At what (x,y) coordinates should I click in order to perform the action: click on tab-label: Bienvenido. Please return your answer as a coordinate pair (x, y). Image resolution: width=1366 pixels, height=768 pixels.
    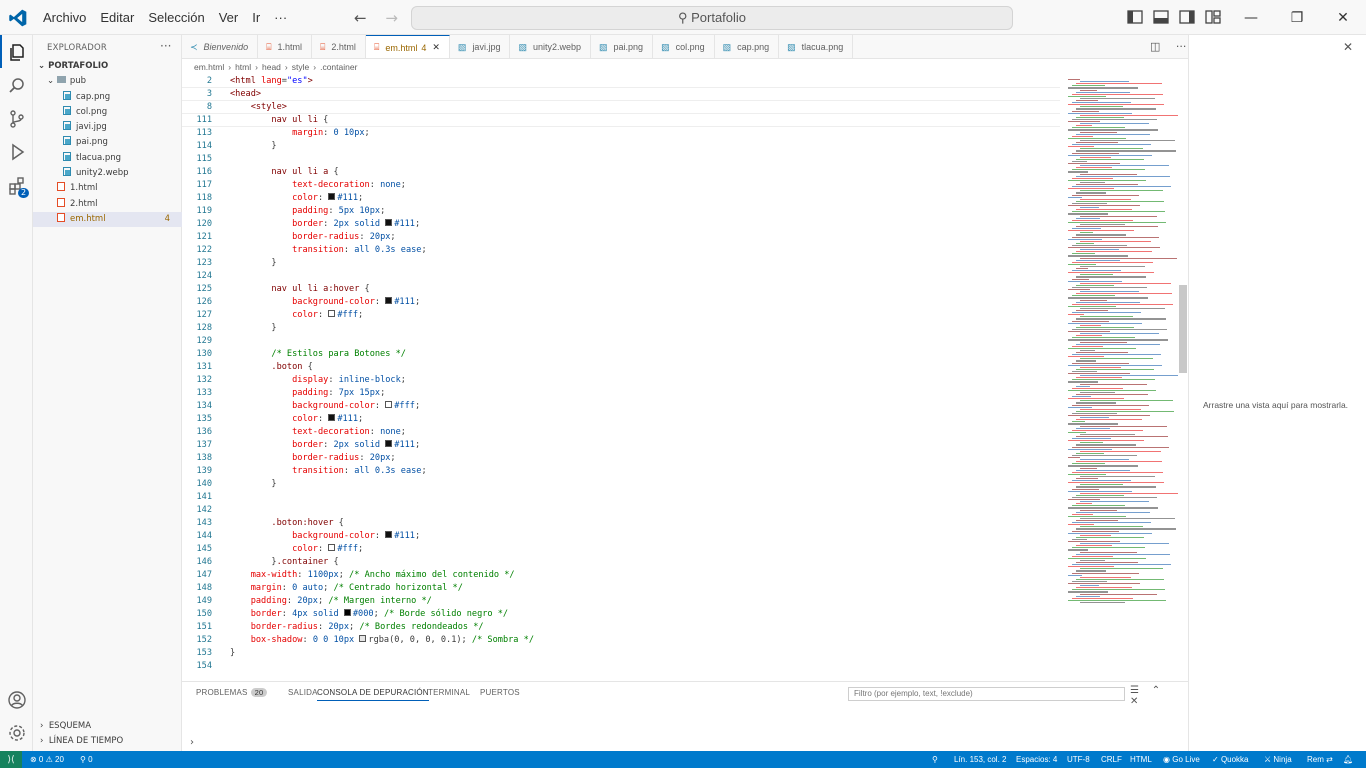
    Looking at the image, I should click on (226, 47).